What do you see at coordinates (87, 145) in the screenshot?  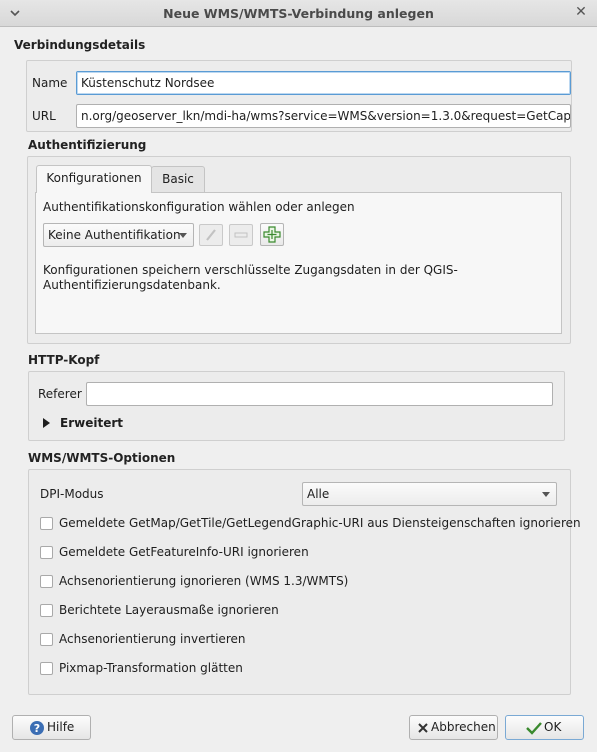 I see `auth-section-title: Authentifizierung` at bounding box center [87, 145].